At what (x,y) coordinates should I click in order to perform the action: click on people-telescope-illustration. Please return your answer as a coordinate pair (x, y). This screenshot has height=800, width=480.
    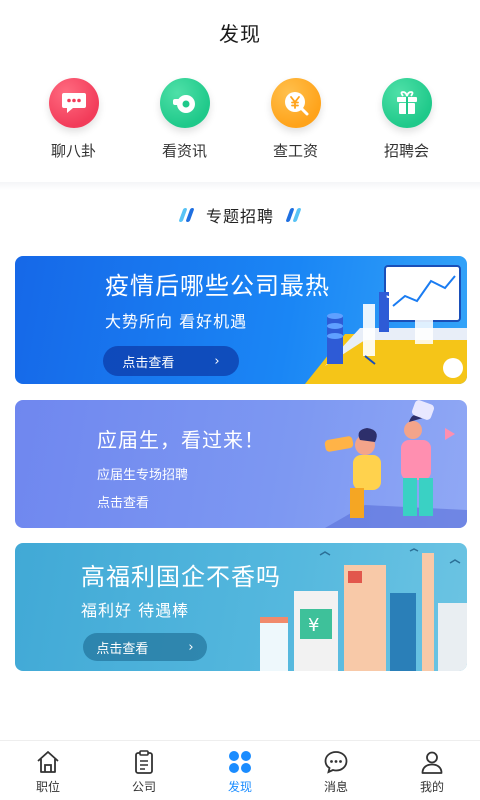
    Looking at the image, I should click on (395, 464).